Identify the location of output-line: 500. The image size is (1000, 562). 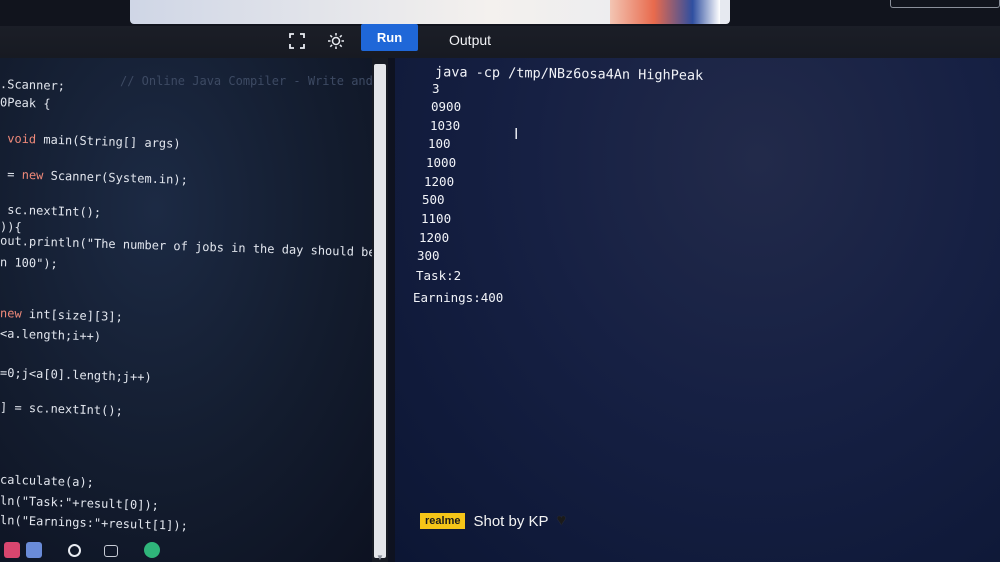
(433, 199).